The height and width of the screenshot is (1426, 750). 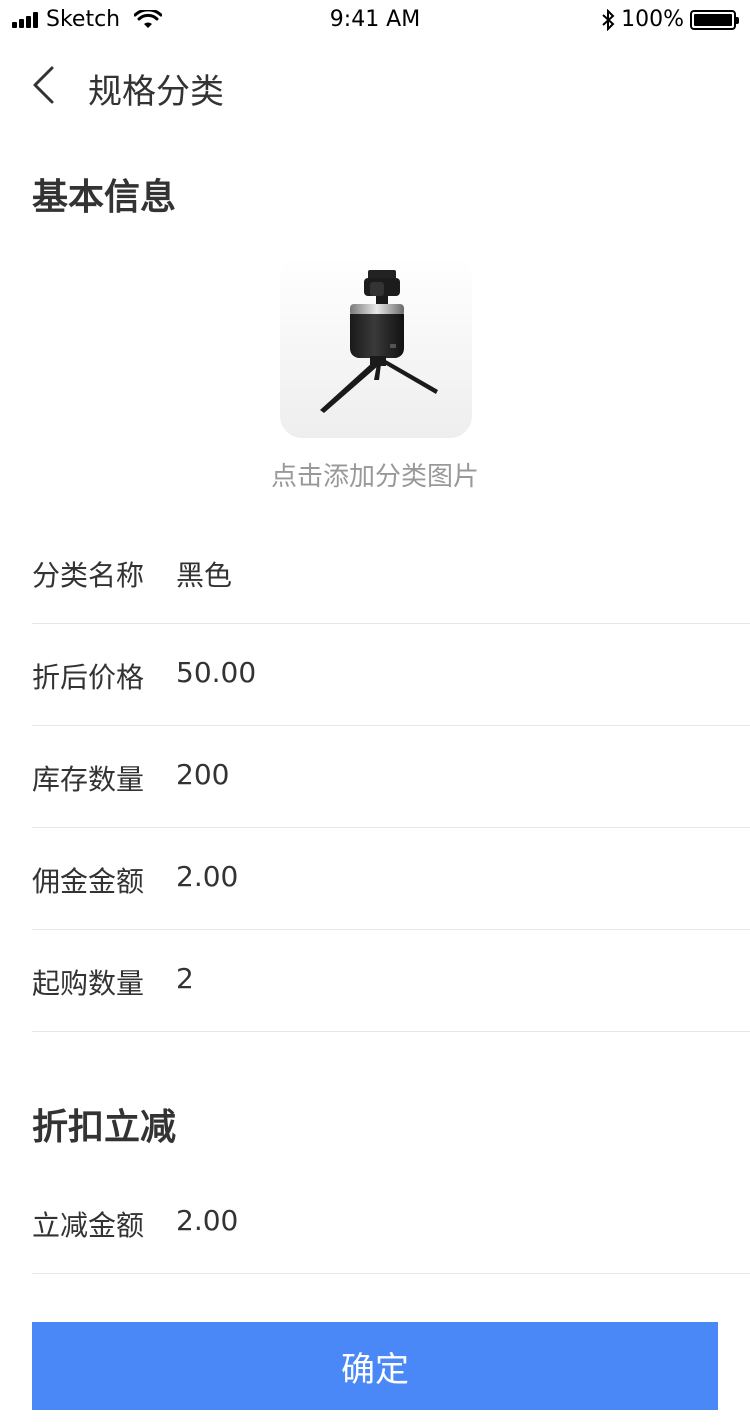 I want to click on field-label: 折后价格, so click(x=88, y=677).